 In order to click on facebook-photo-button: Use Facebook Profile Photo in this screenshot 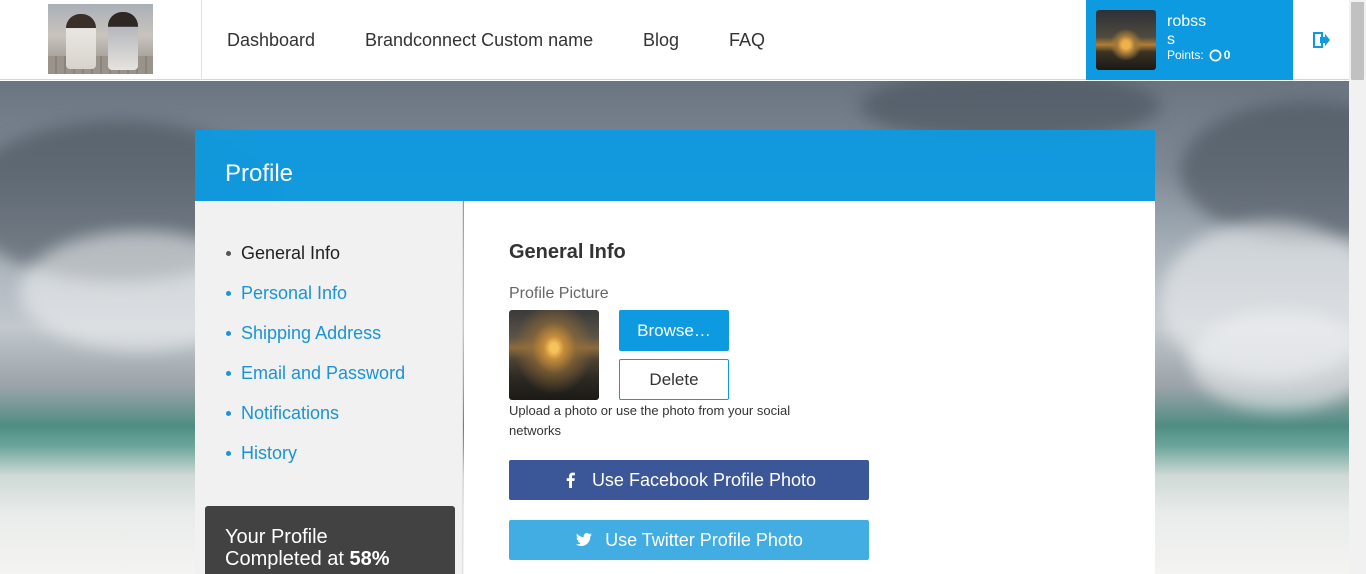, I will do `click(689, 480)`.